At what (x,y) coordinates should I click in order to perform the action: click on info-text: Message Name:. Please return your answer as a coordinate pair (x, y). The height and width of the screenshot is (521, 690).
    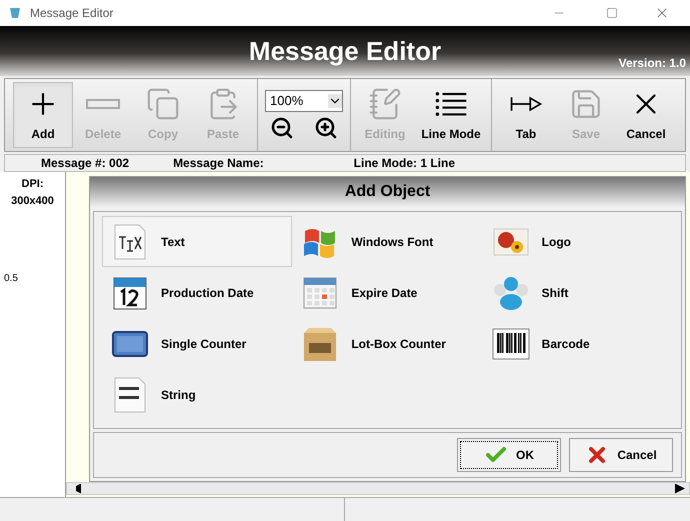
    Looking at the image, I should click on (218, 163).